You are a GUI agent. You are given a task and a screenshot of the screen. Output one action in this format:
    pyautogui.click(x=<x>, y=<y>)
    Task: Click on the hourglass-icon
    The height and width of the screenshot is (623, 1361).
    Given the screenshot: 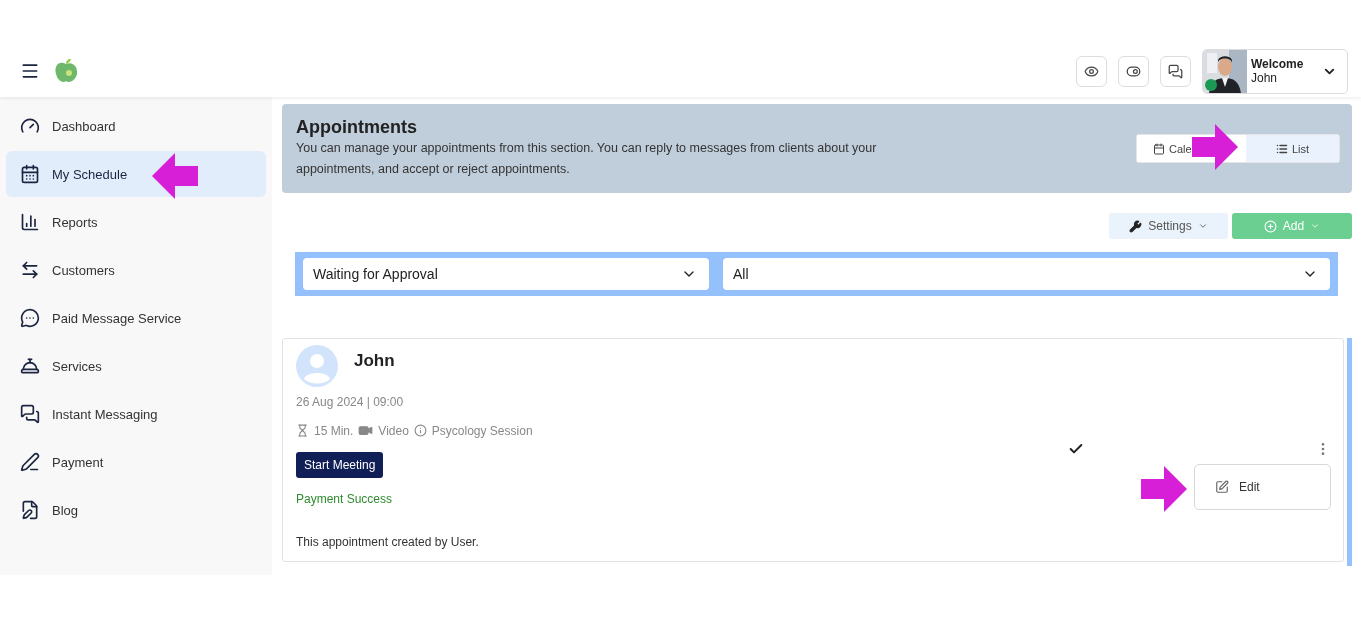 What is the action you would take?
    pyautogui.click(x=302, y=430)
    